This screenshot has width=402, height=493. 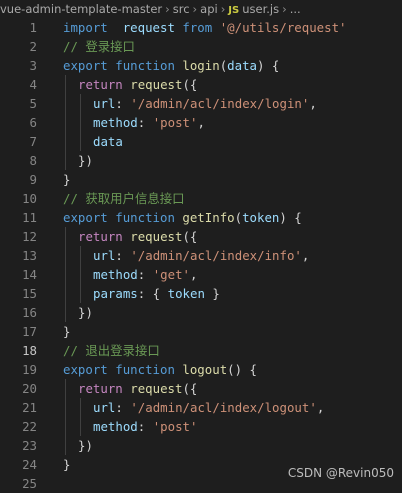 I want to click on code-line: 15 params: { token }, so click(x=201, y=293).